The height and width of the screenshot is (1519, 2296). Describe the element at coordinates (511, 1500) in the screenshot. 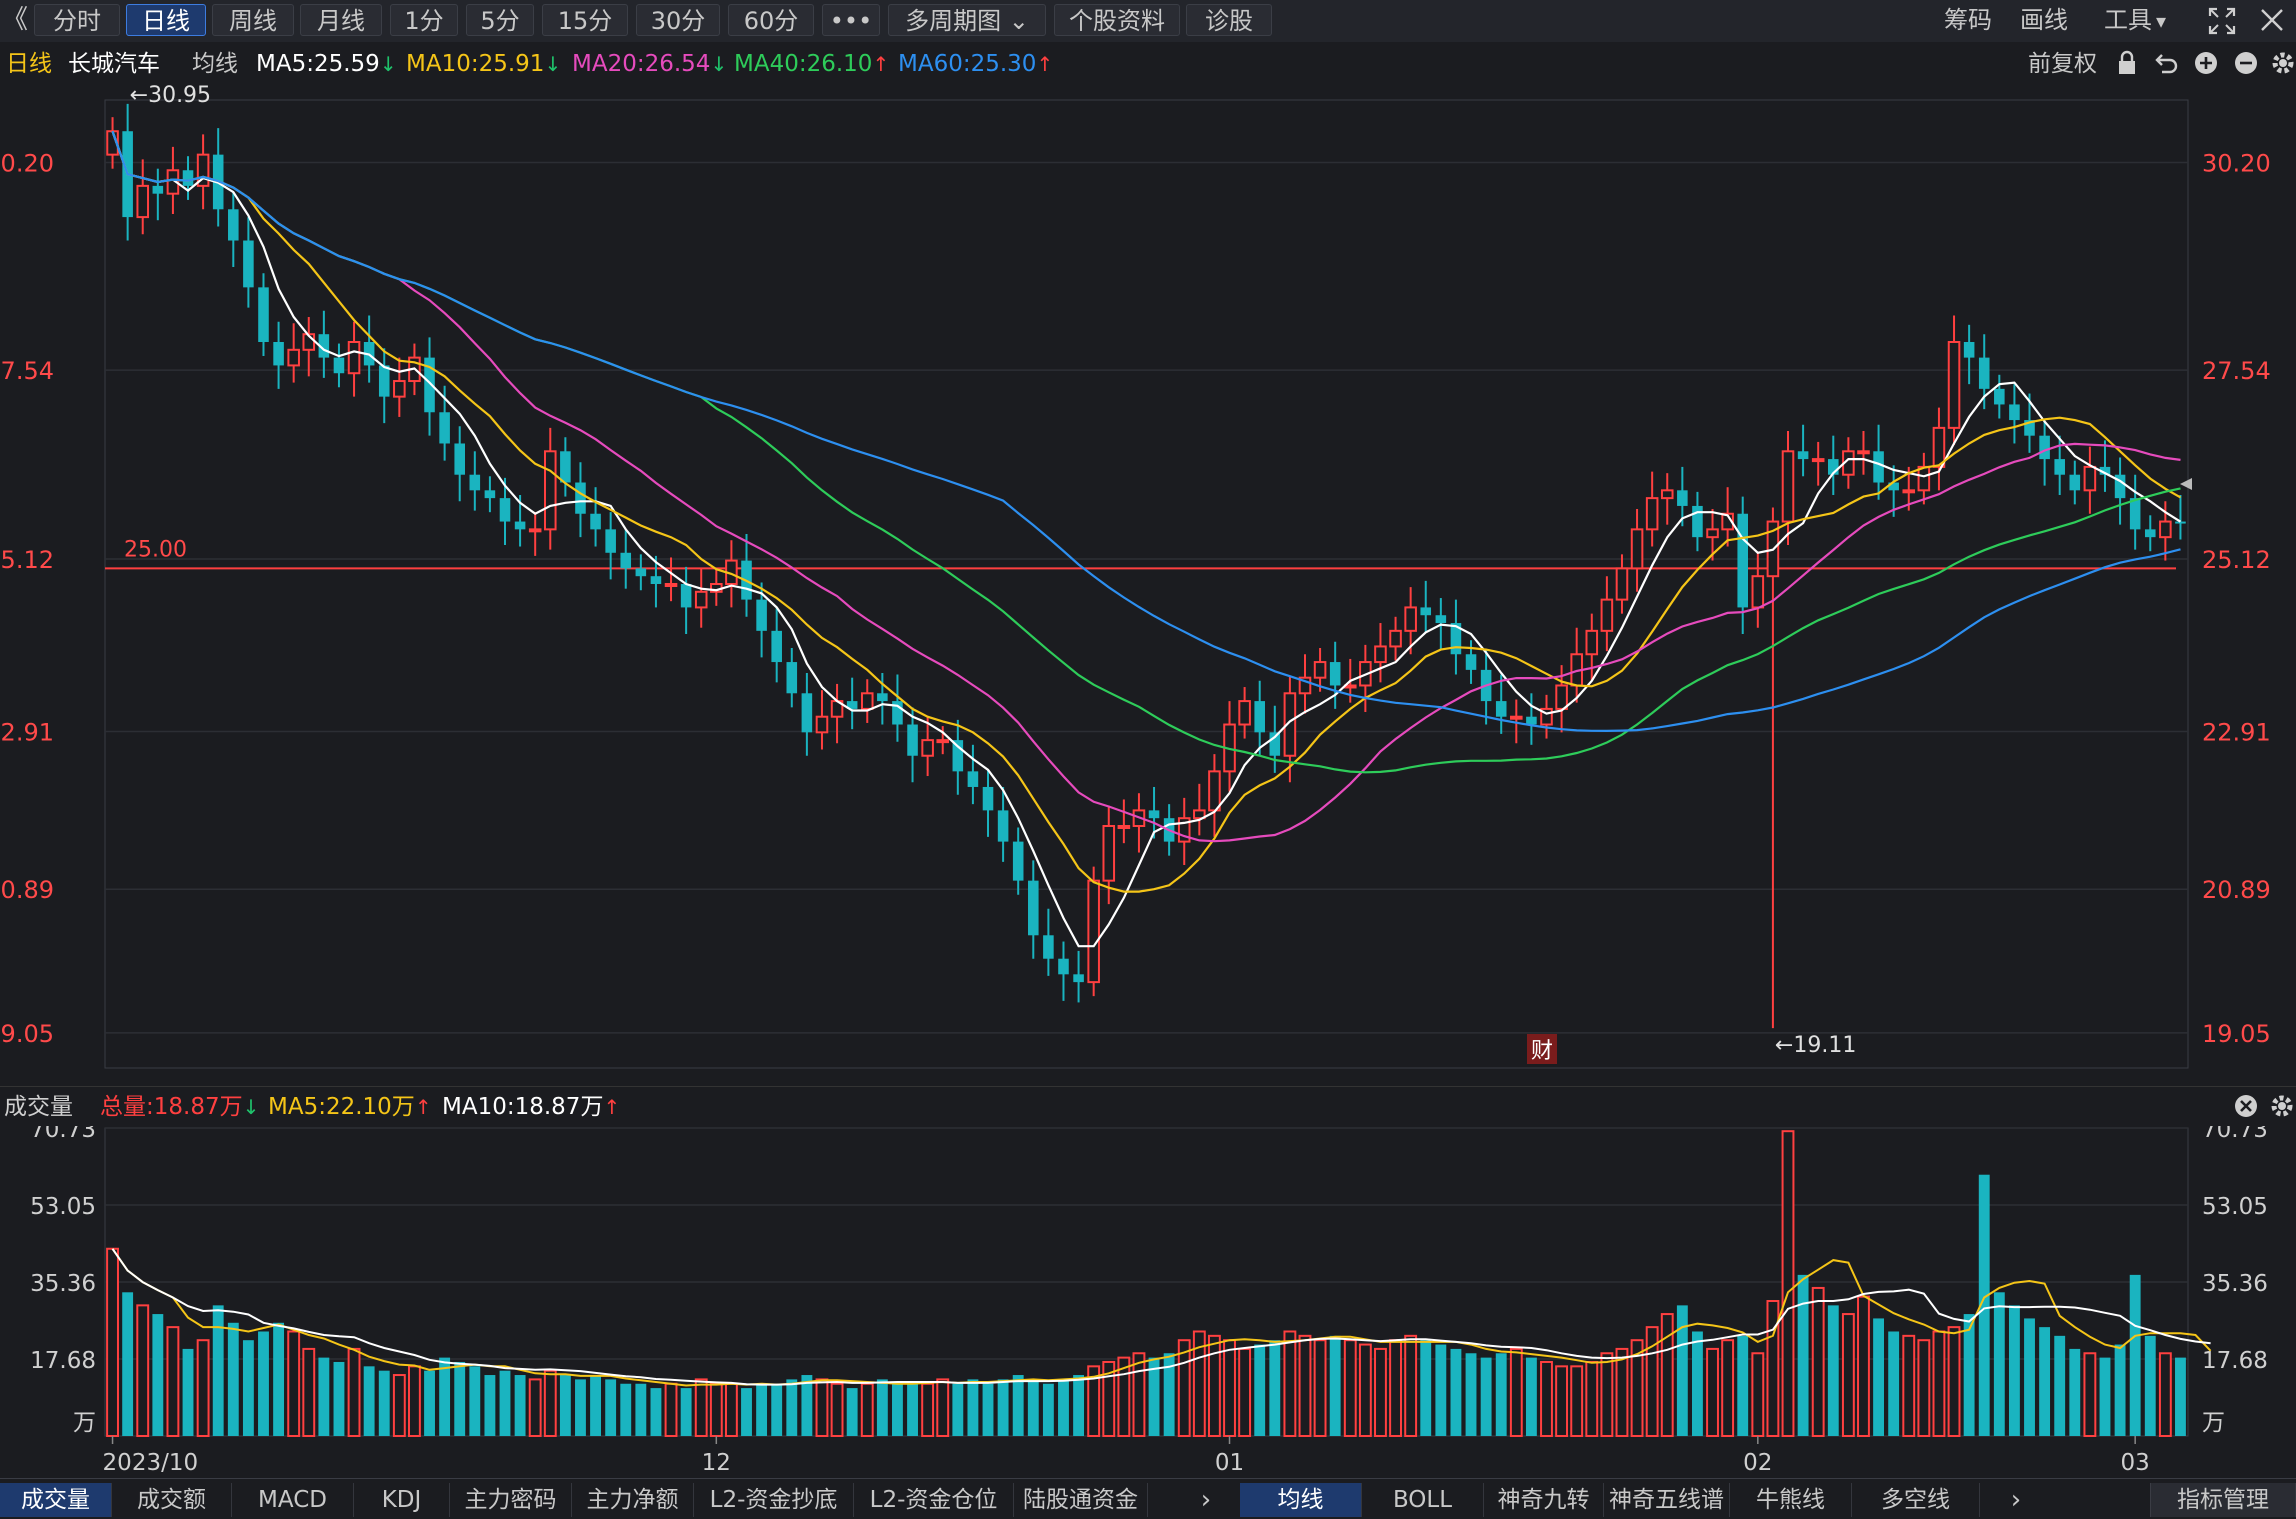

I see `indicator-tab-4: 主力密码` at that location.